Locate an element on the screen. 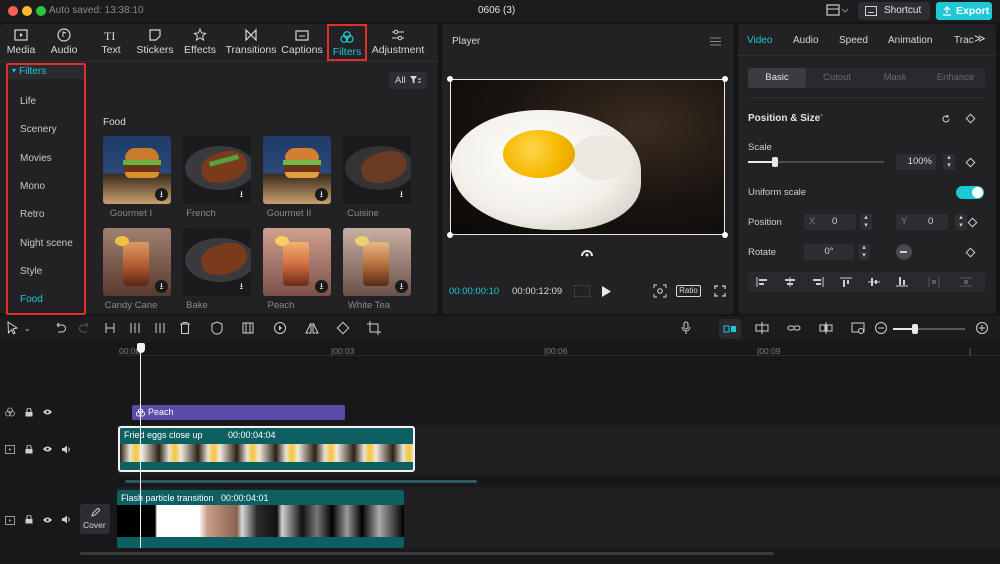 The height and width of the screenshot is (564, 1000). rotate-input: 0° is located at coordinates (829, 252).